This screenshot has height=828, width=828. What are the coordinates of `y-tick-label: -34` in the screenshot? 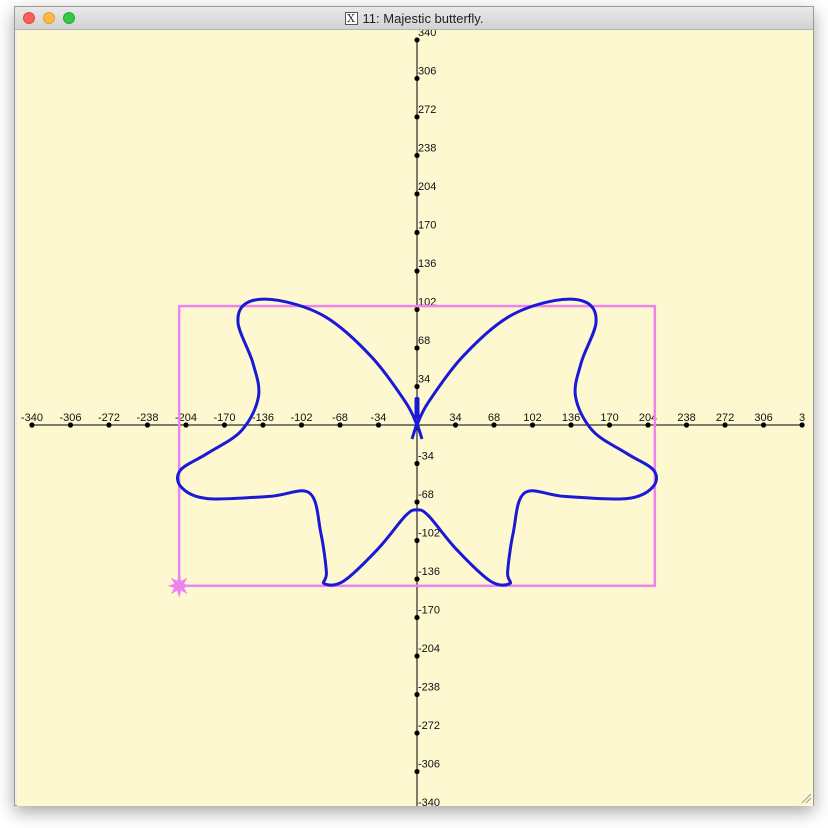 It's located at (426, 457).